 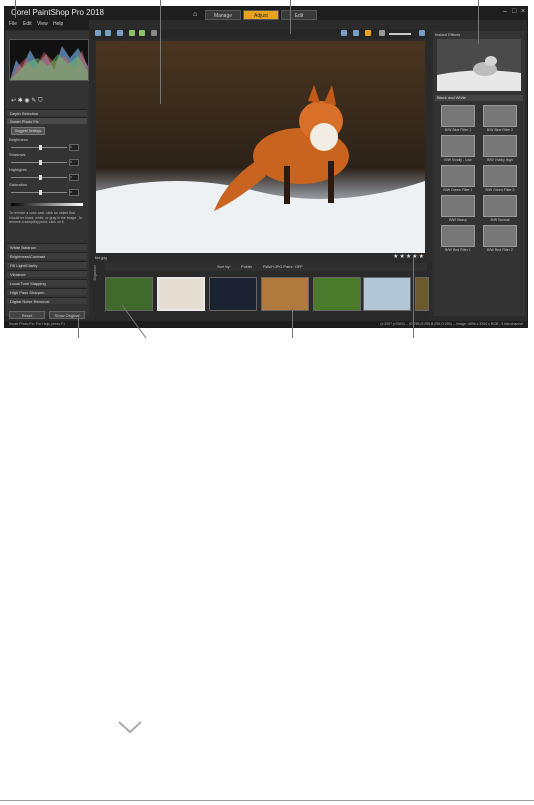 I want to click on callout-diagonal, so click(x=134, y=321).